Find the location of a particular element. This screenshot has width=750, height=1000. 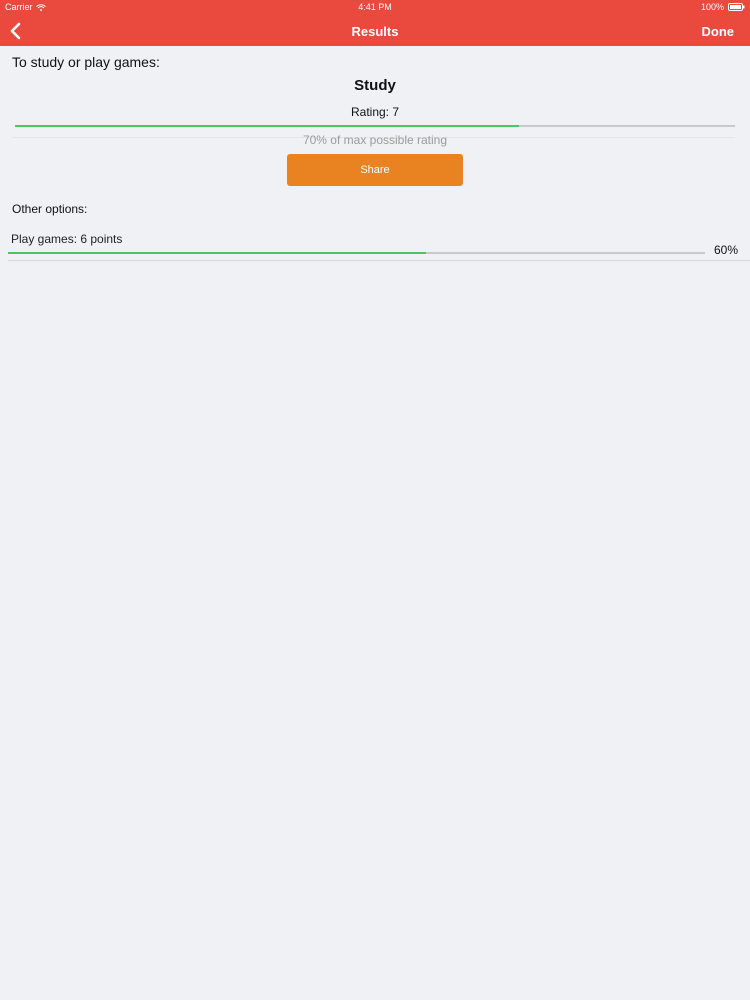

winner-progress-bar is located at coordinates (375, 126).